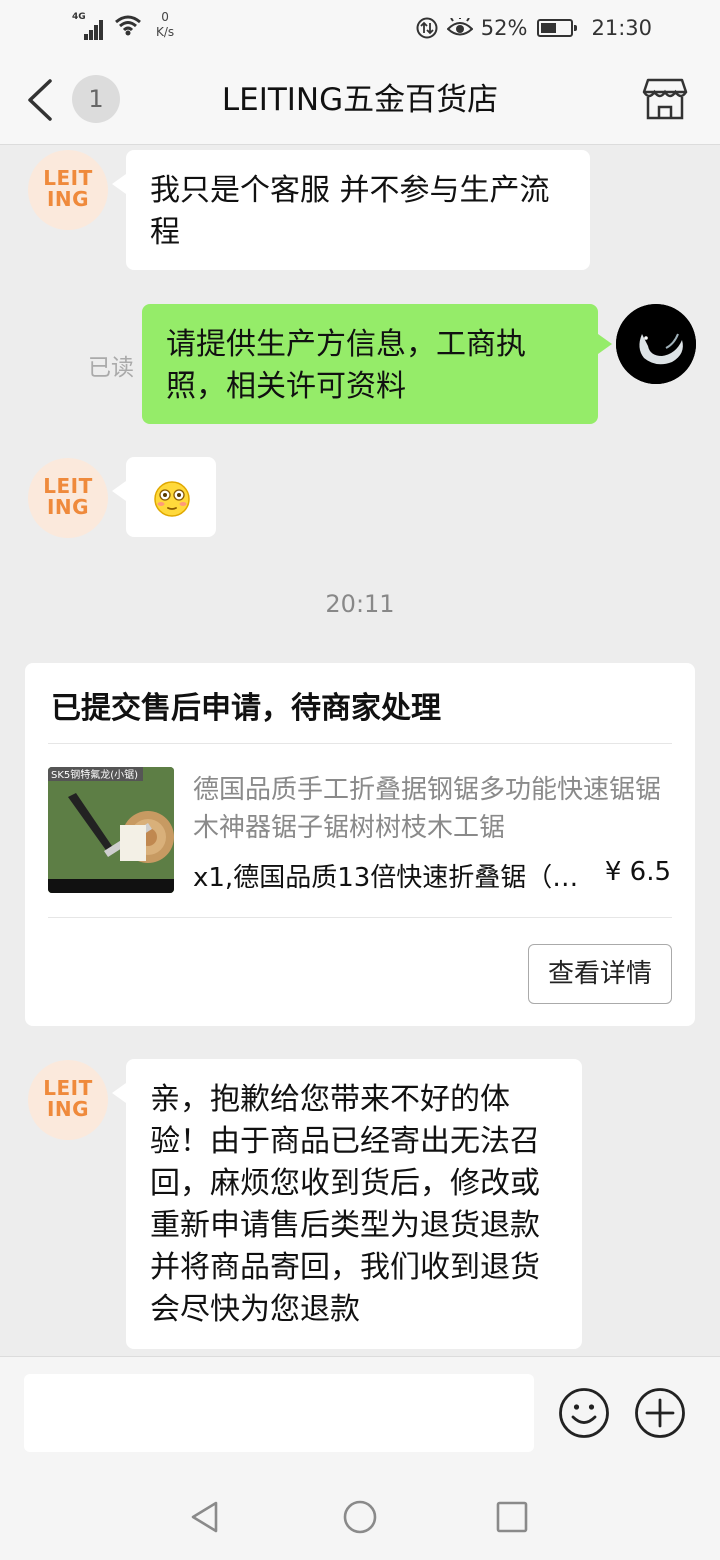  What do you see at coordinates (94, 774) in the screenshot?
I see `thumbnail-banner: SK5钢特氟龙(小锯)` at bounding box center [94, 774].